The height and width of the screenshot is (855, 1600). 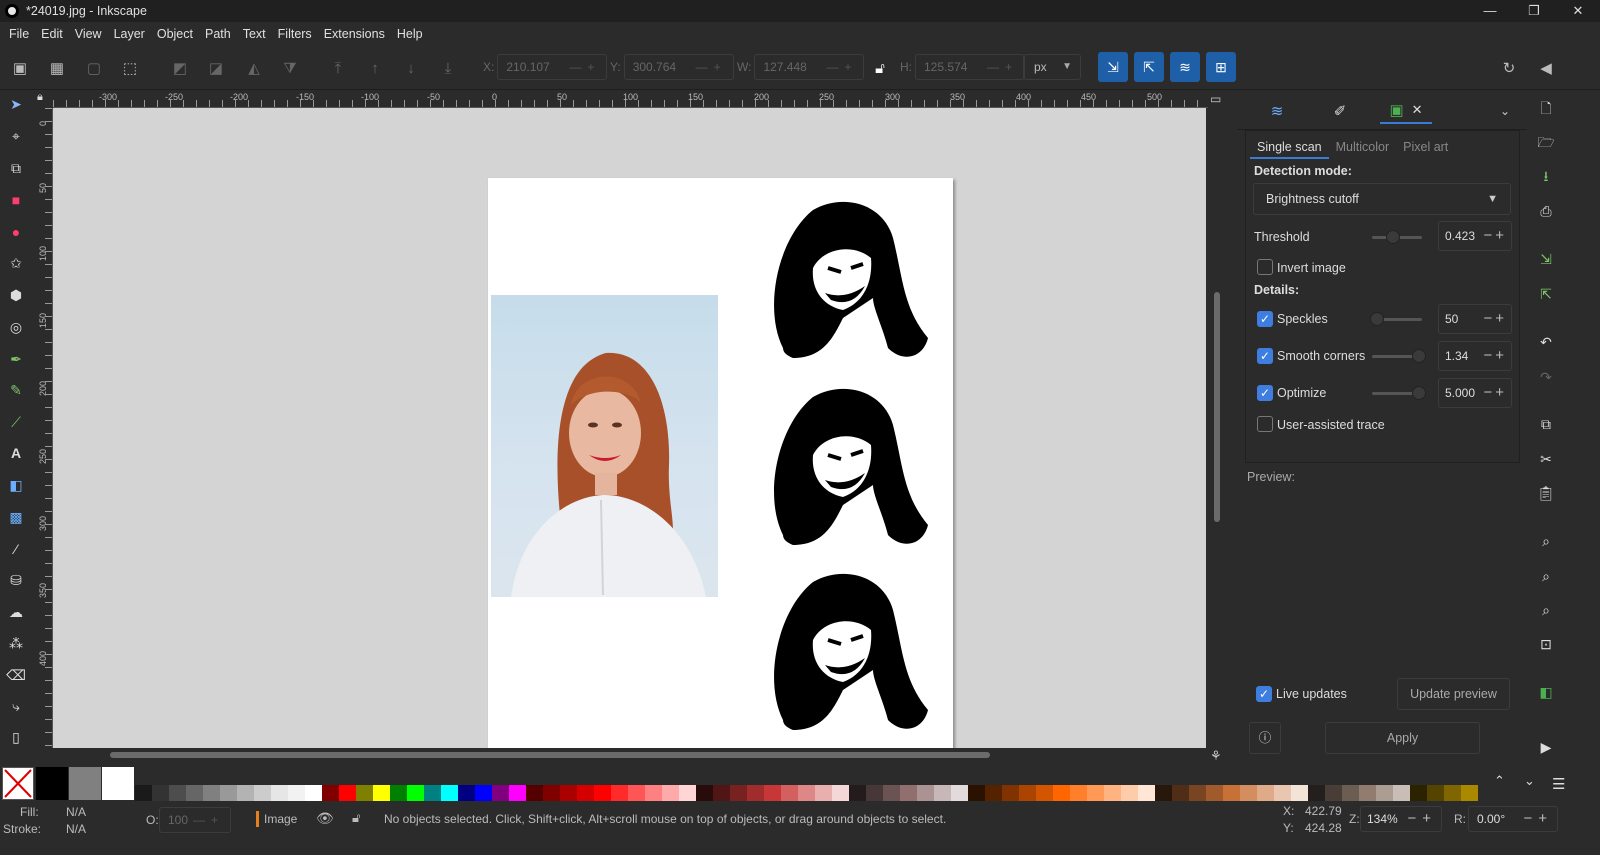 I want to click on pencil-tool-icon: ✎, so click(x=16, y=390).